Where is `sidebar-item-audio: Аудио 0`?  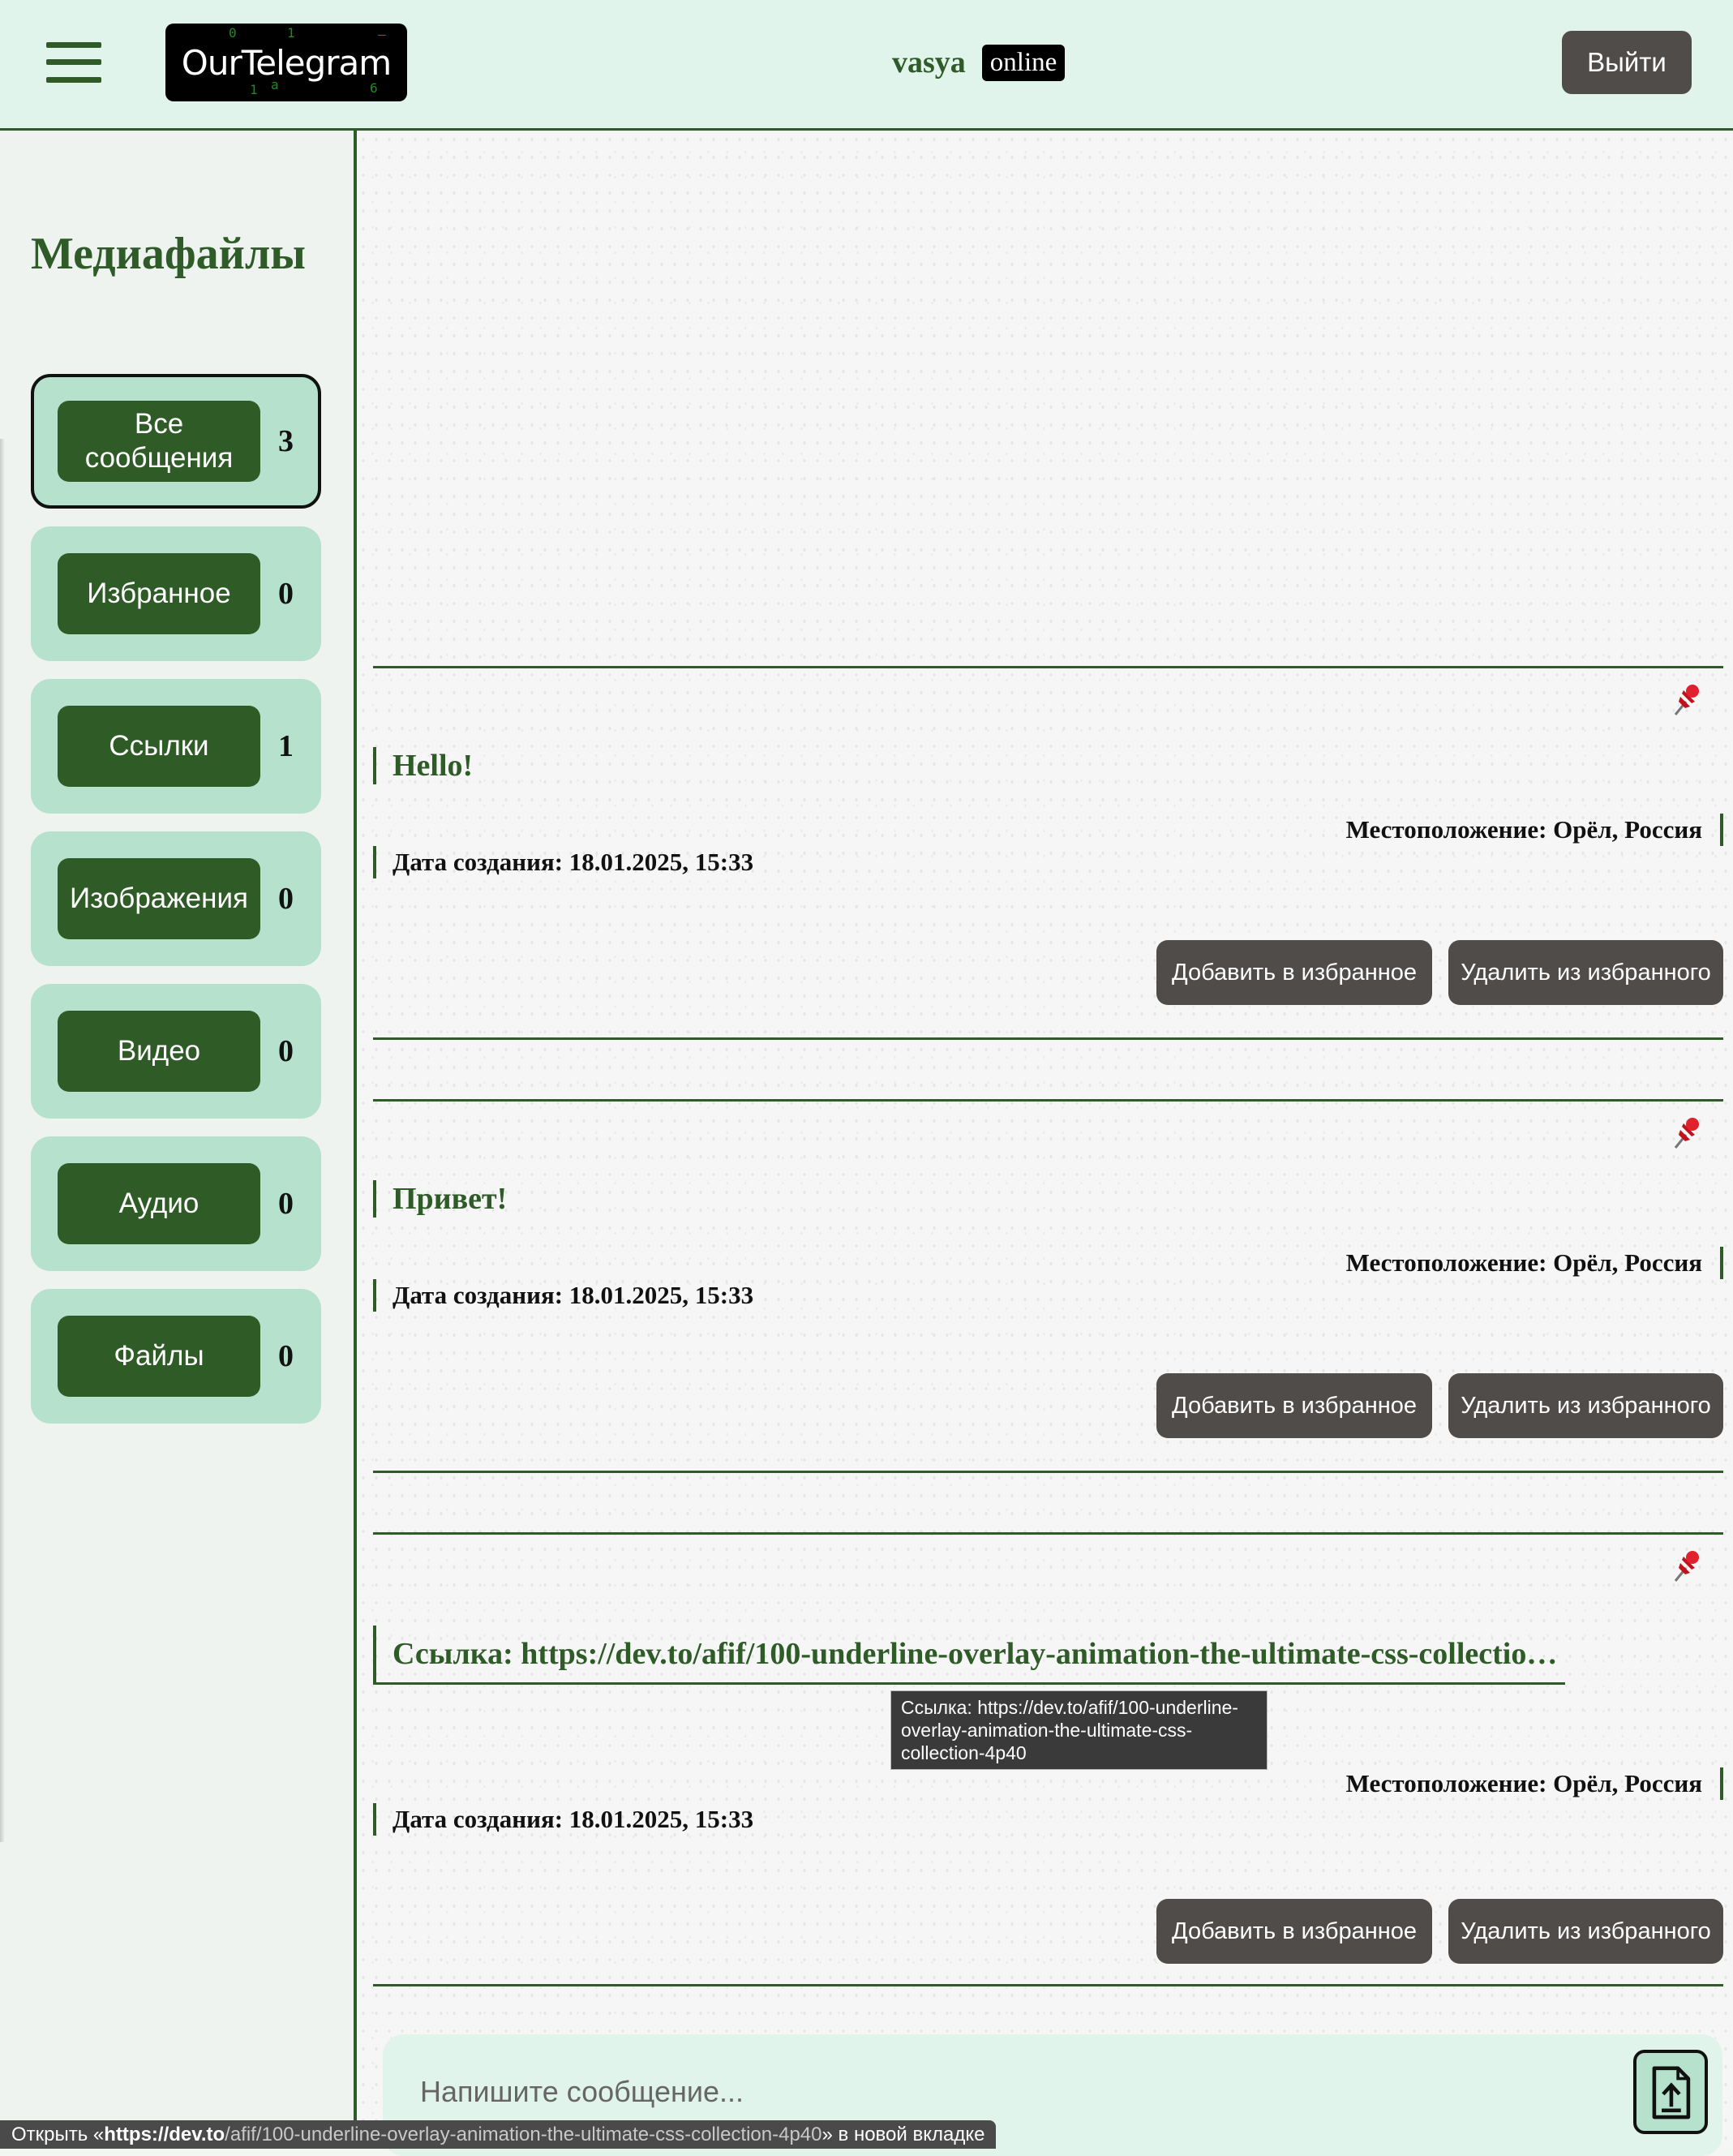
sidebar-item-audio: Аудио 0 is located at coordinates (176, 1203).